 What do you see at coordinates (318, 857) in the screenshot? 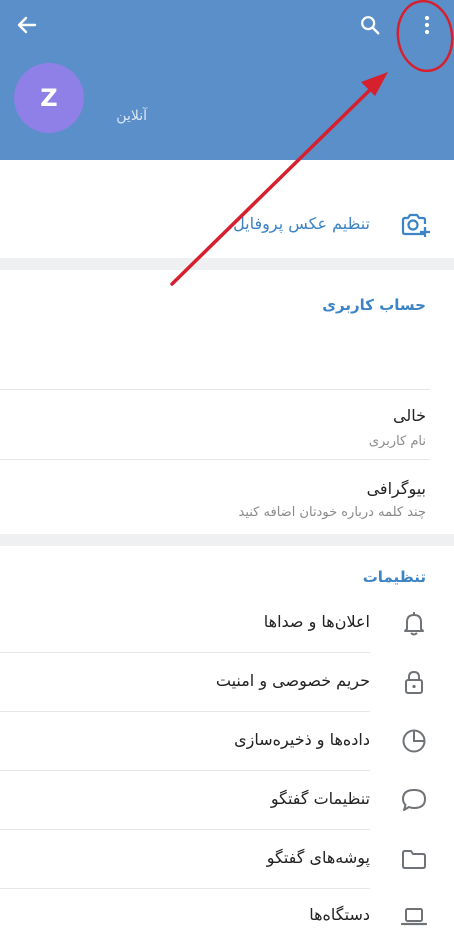
I see `settings-item-label: پوشه‌های گفتگو` at bounding box center [318, 857].